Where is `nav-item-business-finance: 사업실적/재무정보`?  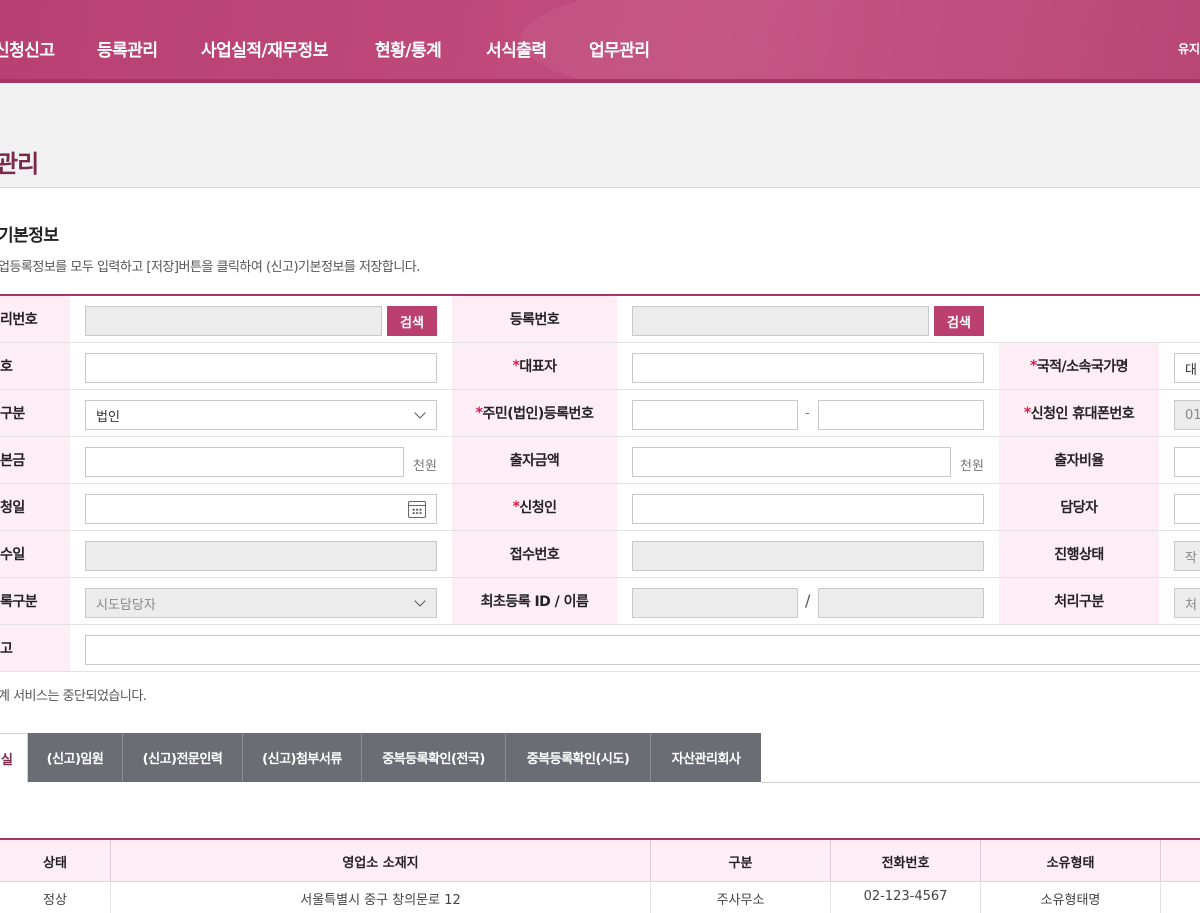
nav-item-business-finance: 사업실적/재무정보 is located at coordinates (264, 48).